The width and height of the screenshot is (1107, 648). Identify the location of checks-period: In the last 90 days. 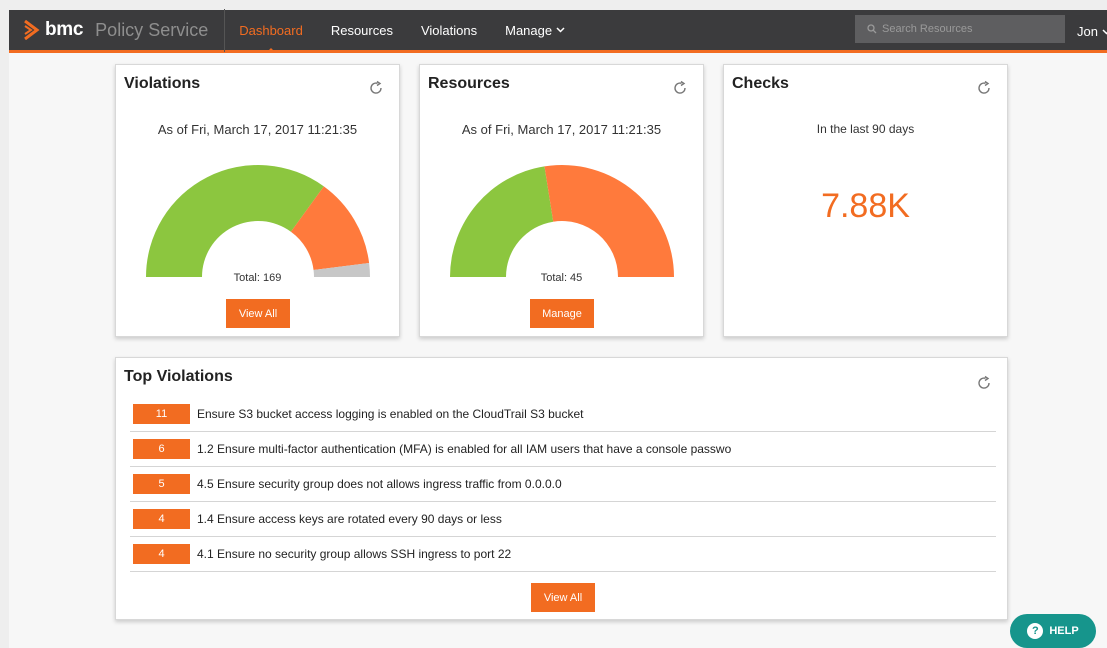
(865, 129).